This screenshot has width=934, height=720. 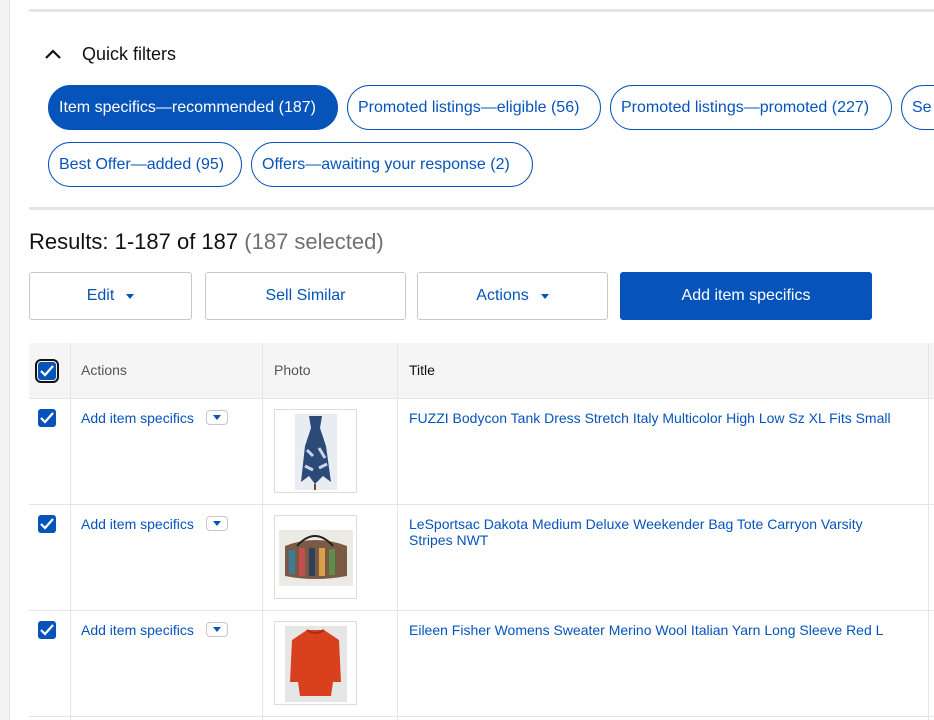 I want to click on sell-similar-button: Sell Similar, so click(x=305, y=296).